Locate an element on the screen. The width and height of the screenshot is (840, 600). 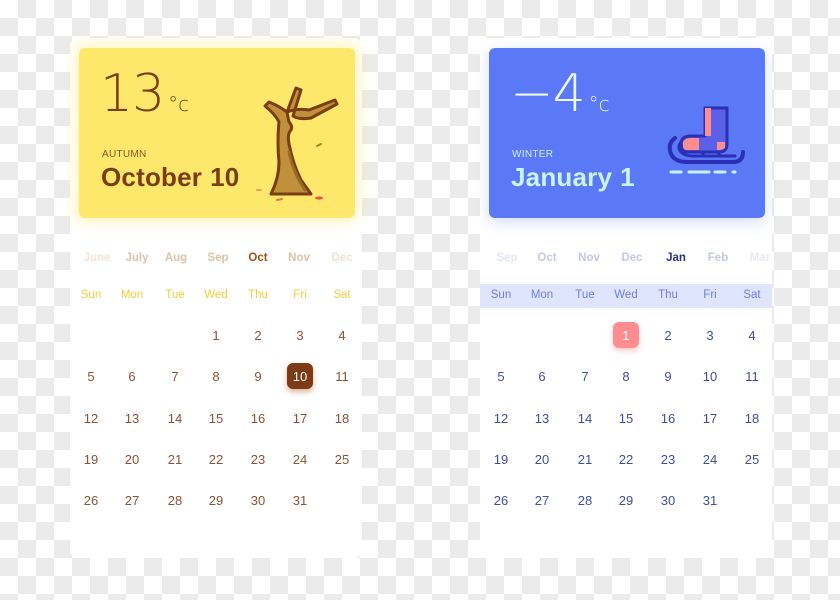
date-month: January is located at coordinates (562, 177).